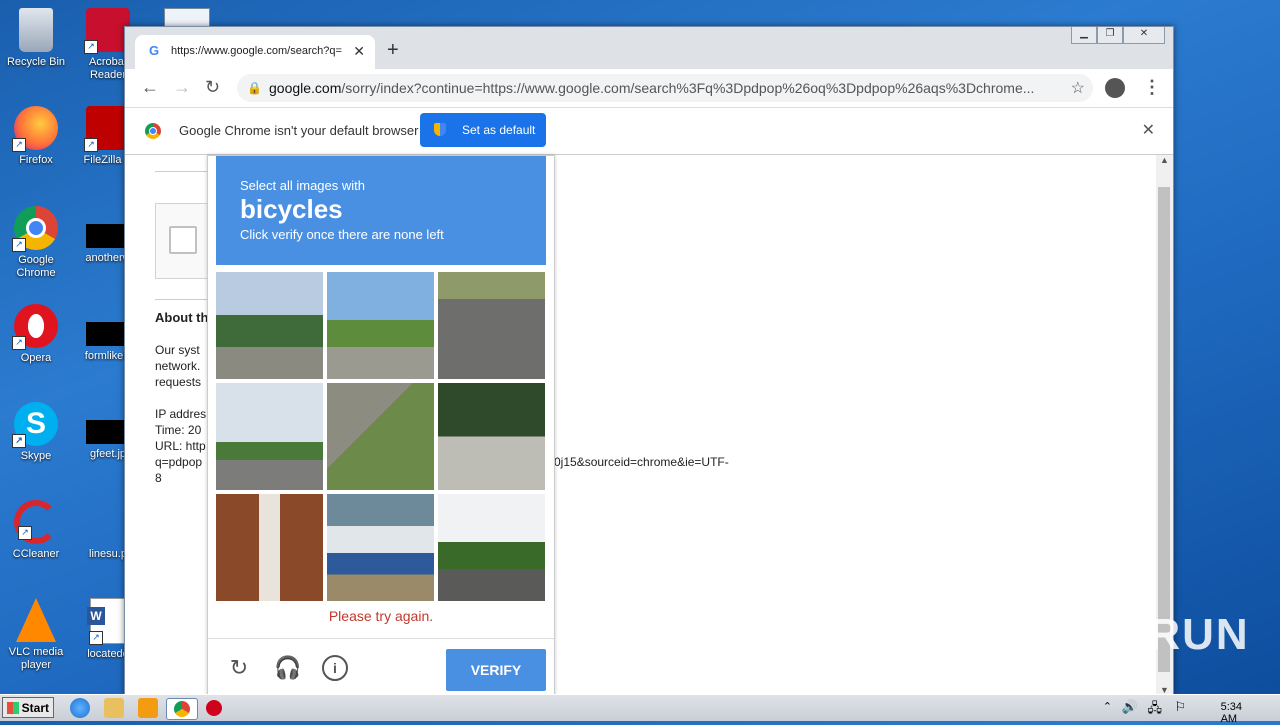  Describe the element at coordinates (36, 522) in the screenshot. I see `ccleaner-icon: ↗` at that location.